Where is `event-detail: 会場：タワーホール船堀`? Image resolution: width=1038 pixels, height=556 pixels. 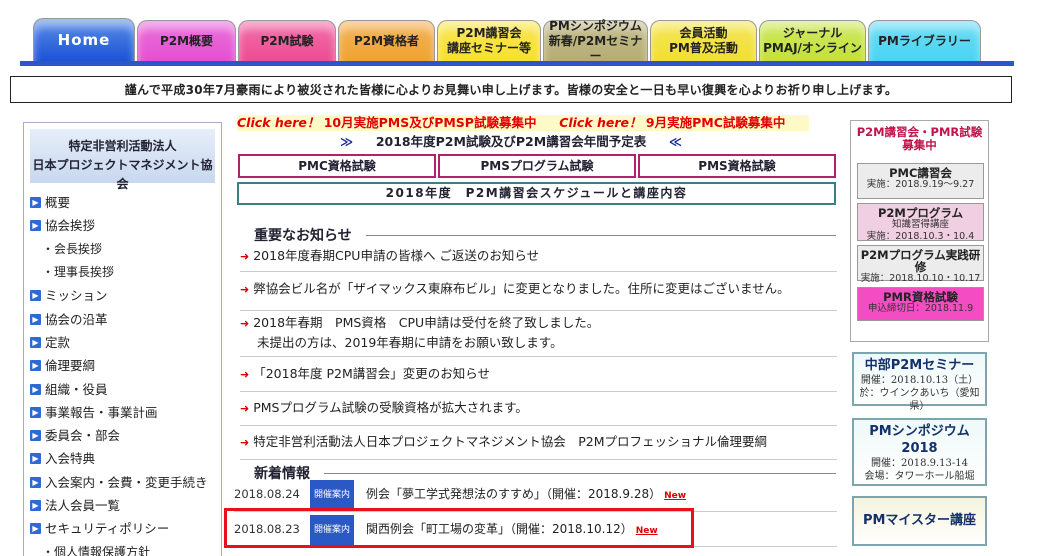
event-detail: 会場：タワーホール船堀 is located at coordinates (919, 476).